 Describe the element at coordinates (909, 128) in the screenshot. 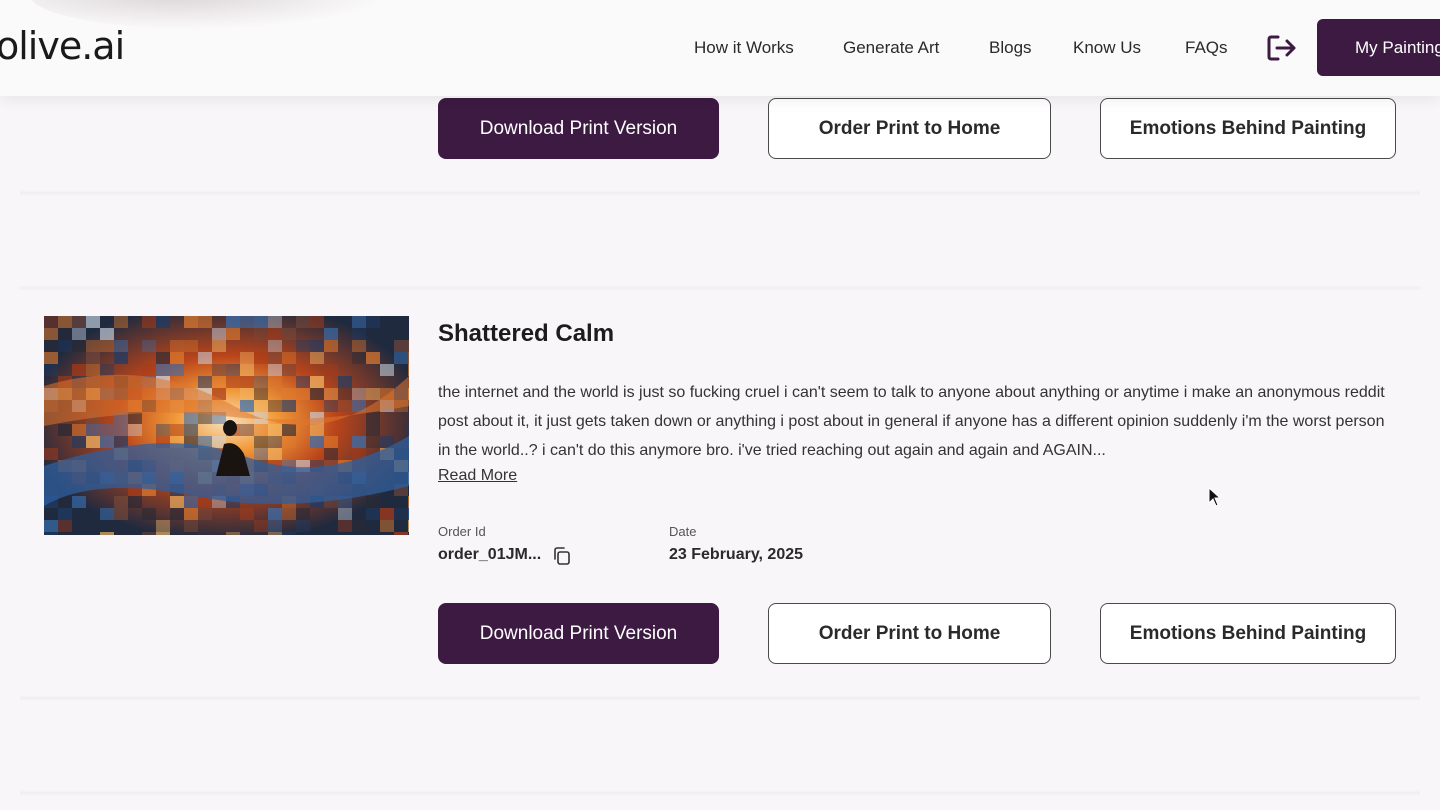

I see `order-print-button-top: Order Print to Home` at that location.